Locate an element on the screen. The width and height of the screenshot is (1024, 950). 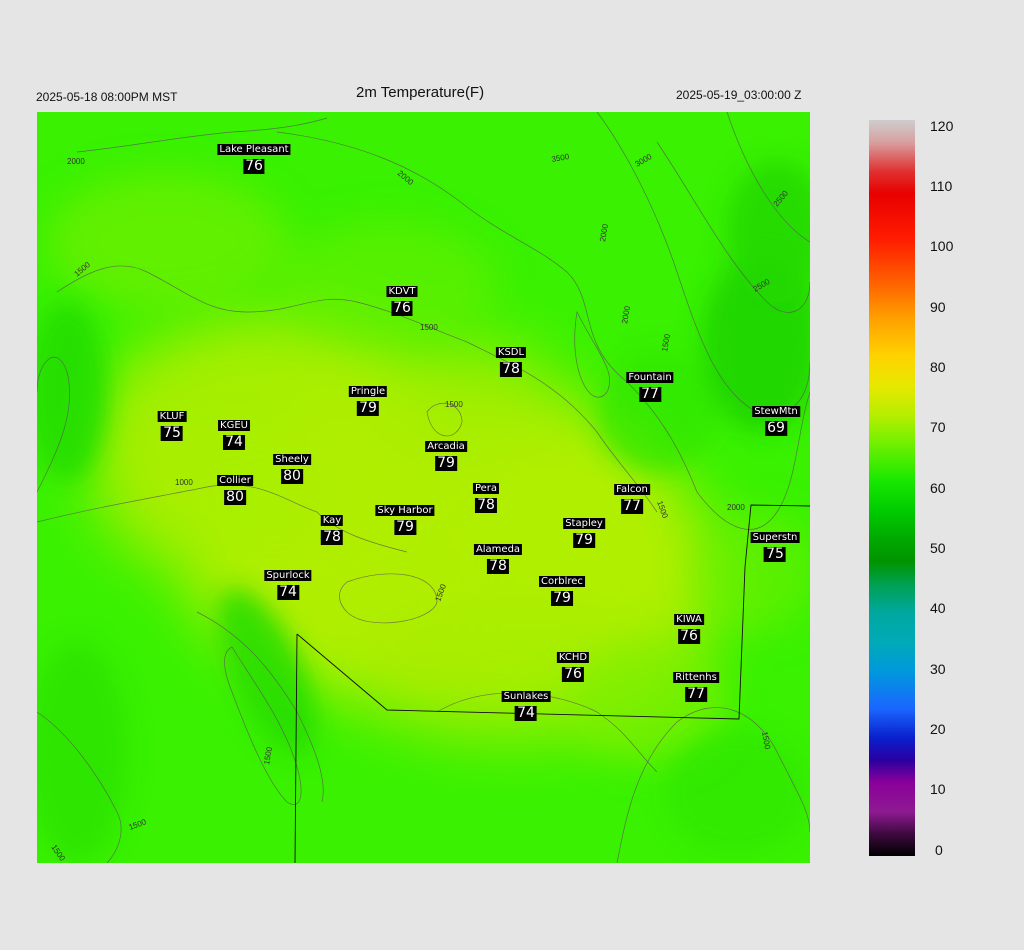
contour-label: 1000 is located at coordinates (184, 482).